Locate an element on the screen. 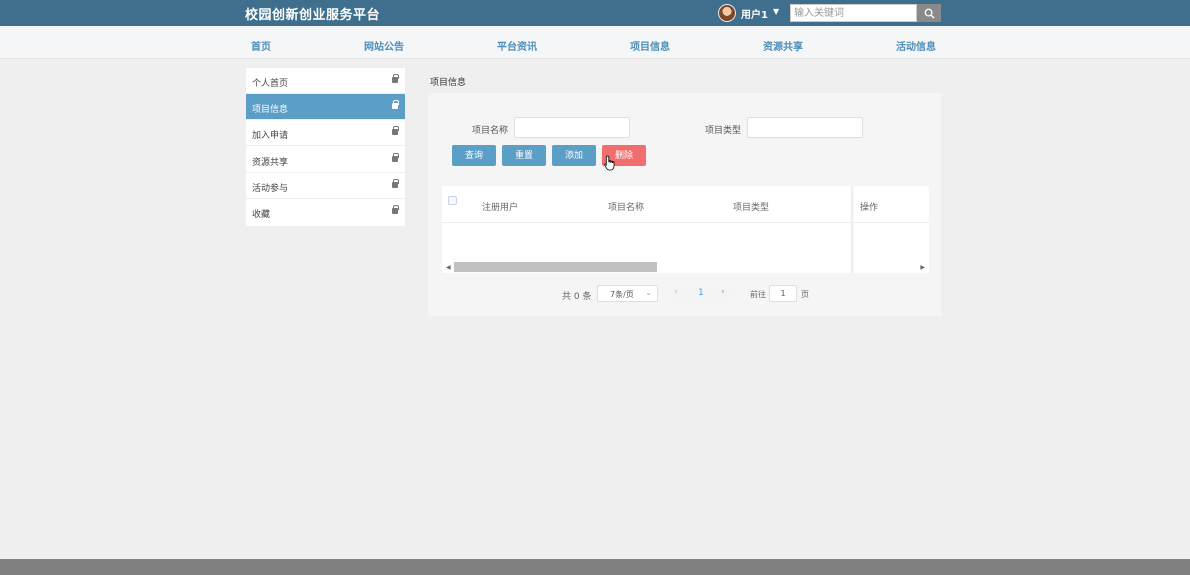 Image resolution: width=1190 pixels, height=575 pixels. chevron-down-icon: ▼ is located at coordinates (776, 11).